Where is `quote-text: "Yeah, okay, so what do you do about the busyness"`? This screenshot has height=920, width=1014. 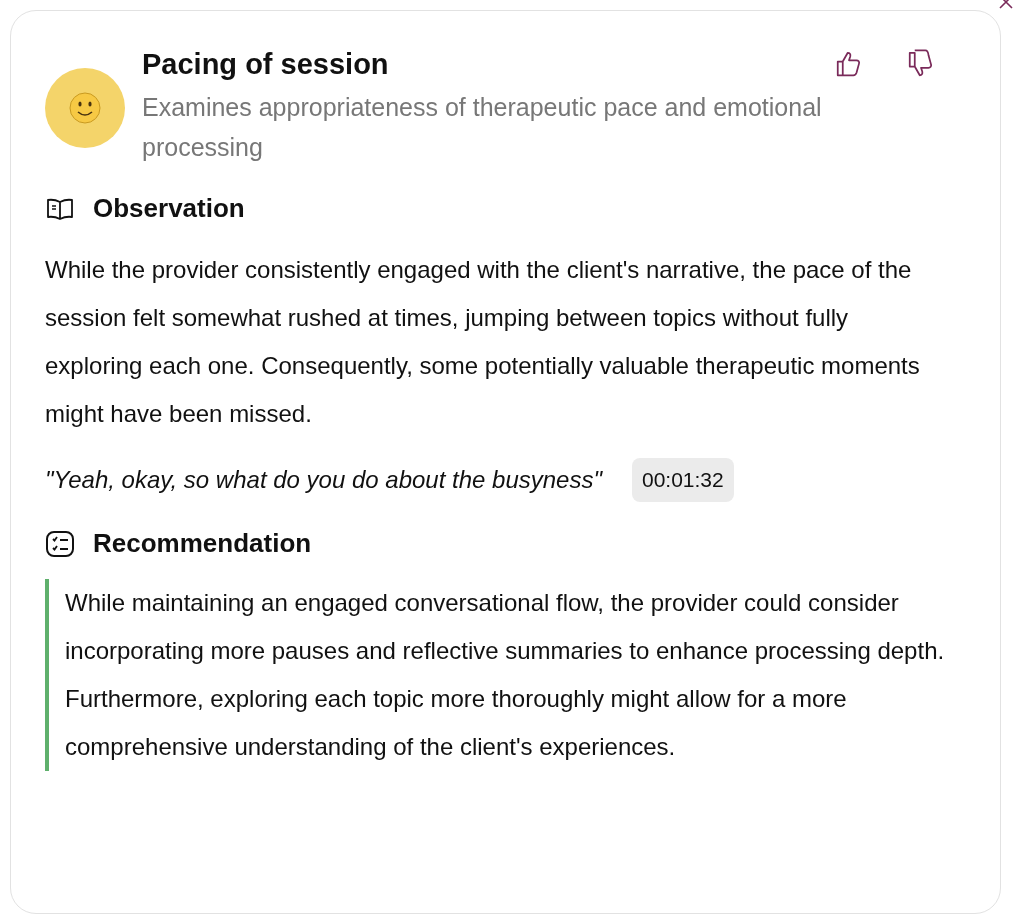 quote-text: "Yeah, okay, so what do you do about the busyness" is located at coordinates (323, 480).